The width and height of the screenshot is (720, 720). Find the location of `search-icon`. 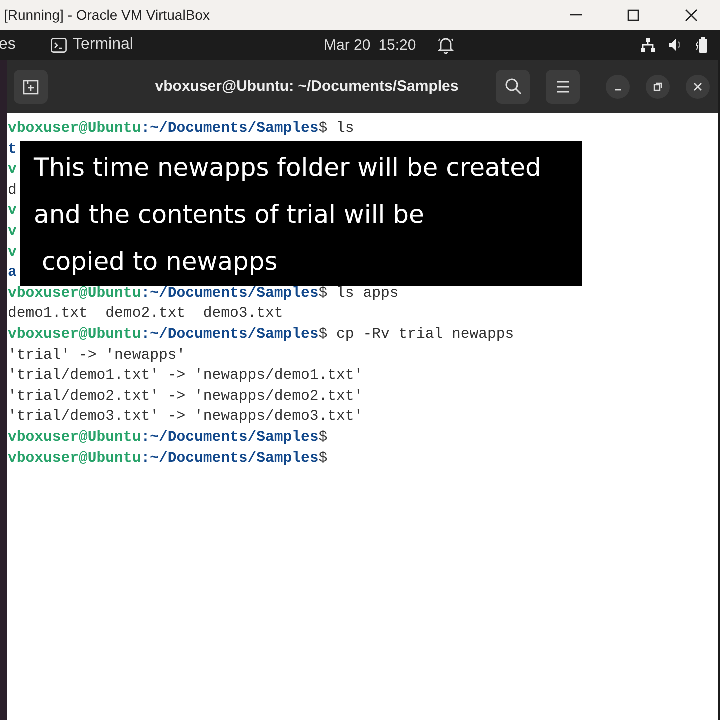

search-icon is located at coordinates (513, 86).